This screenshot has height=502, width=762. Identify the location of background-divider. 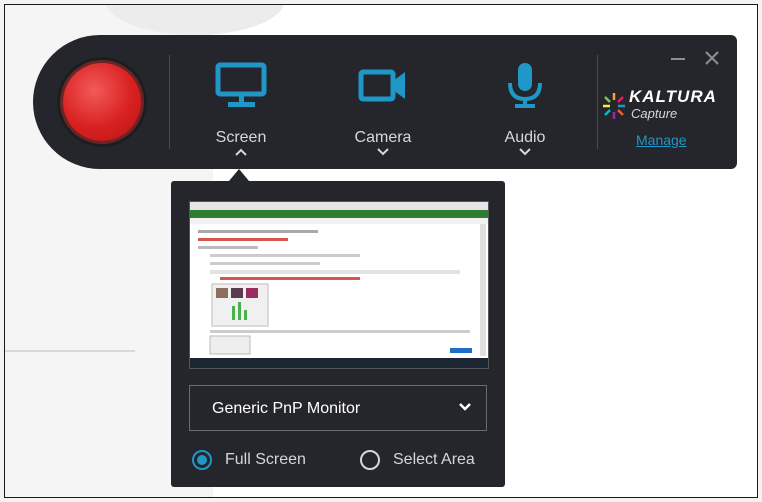
(70, 351).